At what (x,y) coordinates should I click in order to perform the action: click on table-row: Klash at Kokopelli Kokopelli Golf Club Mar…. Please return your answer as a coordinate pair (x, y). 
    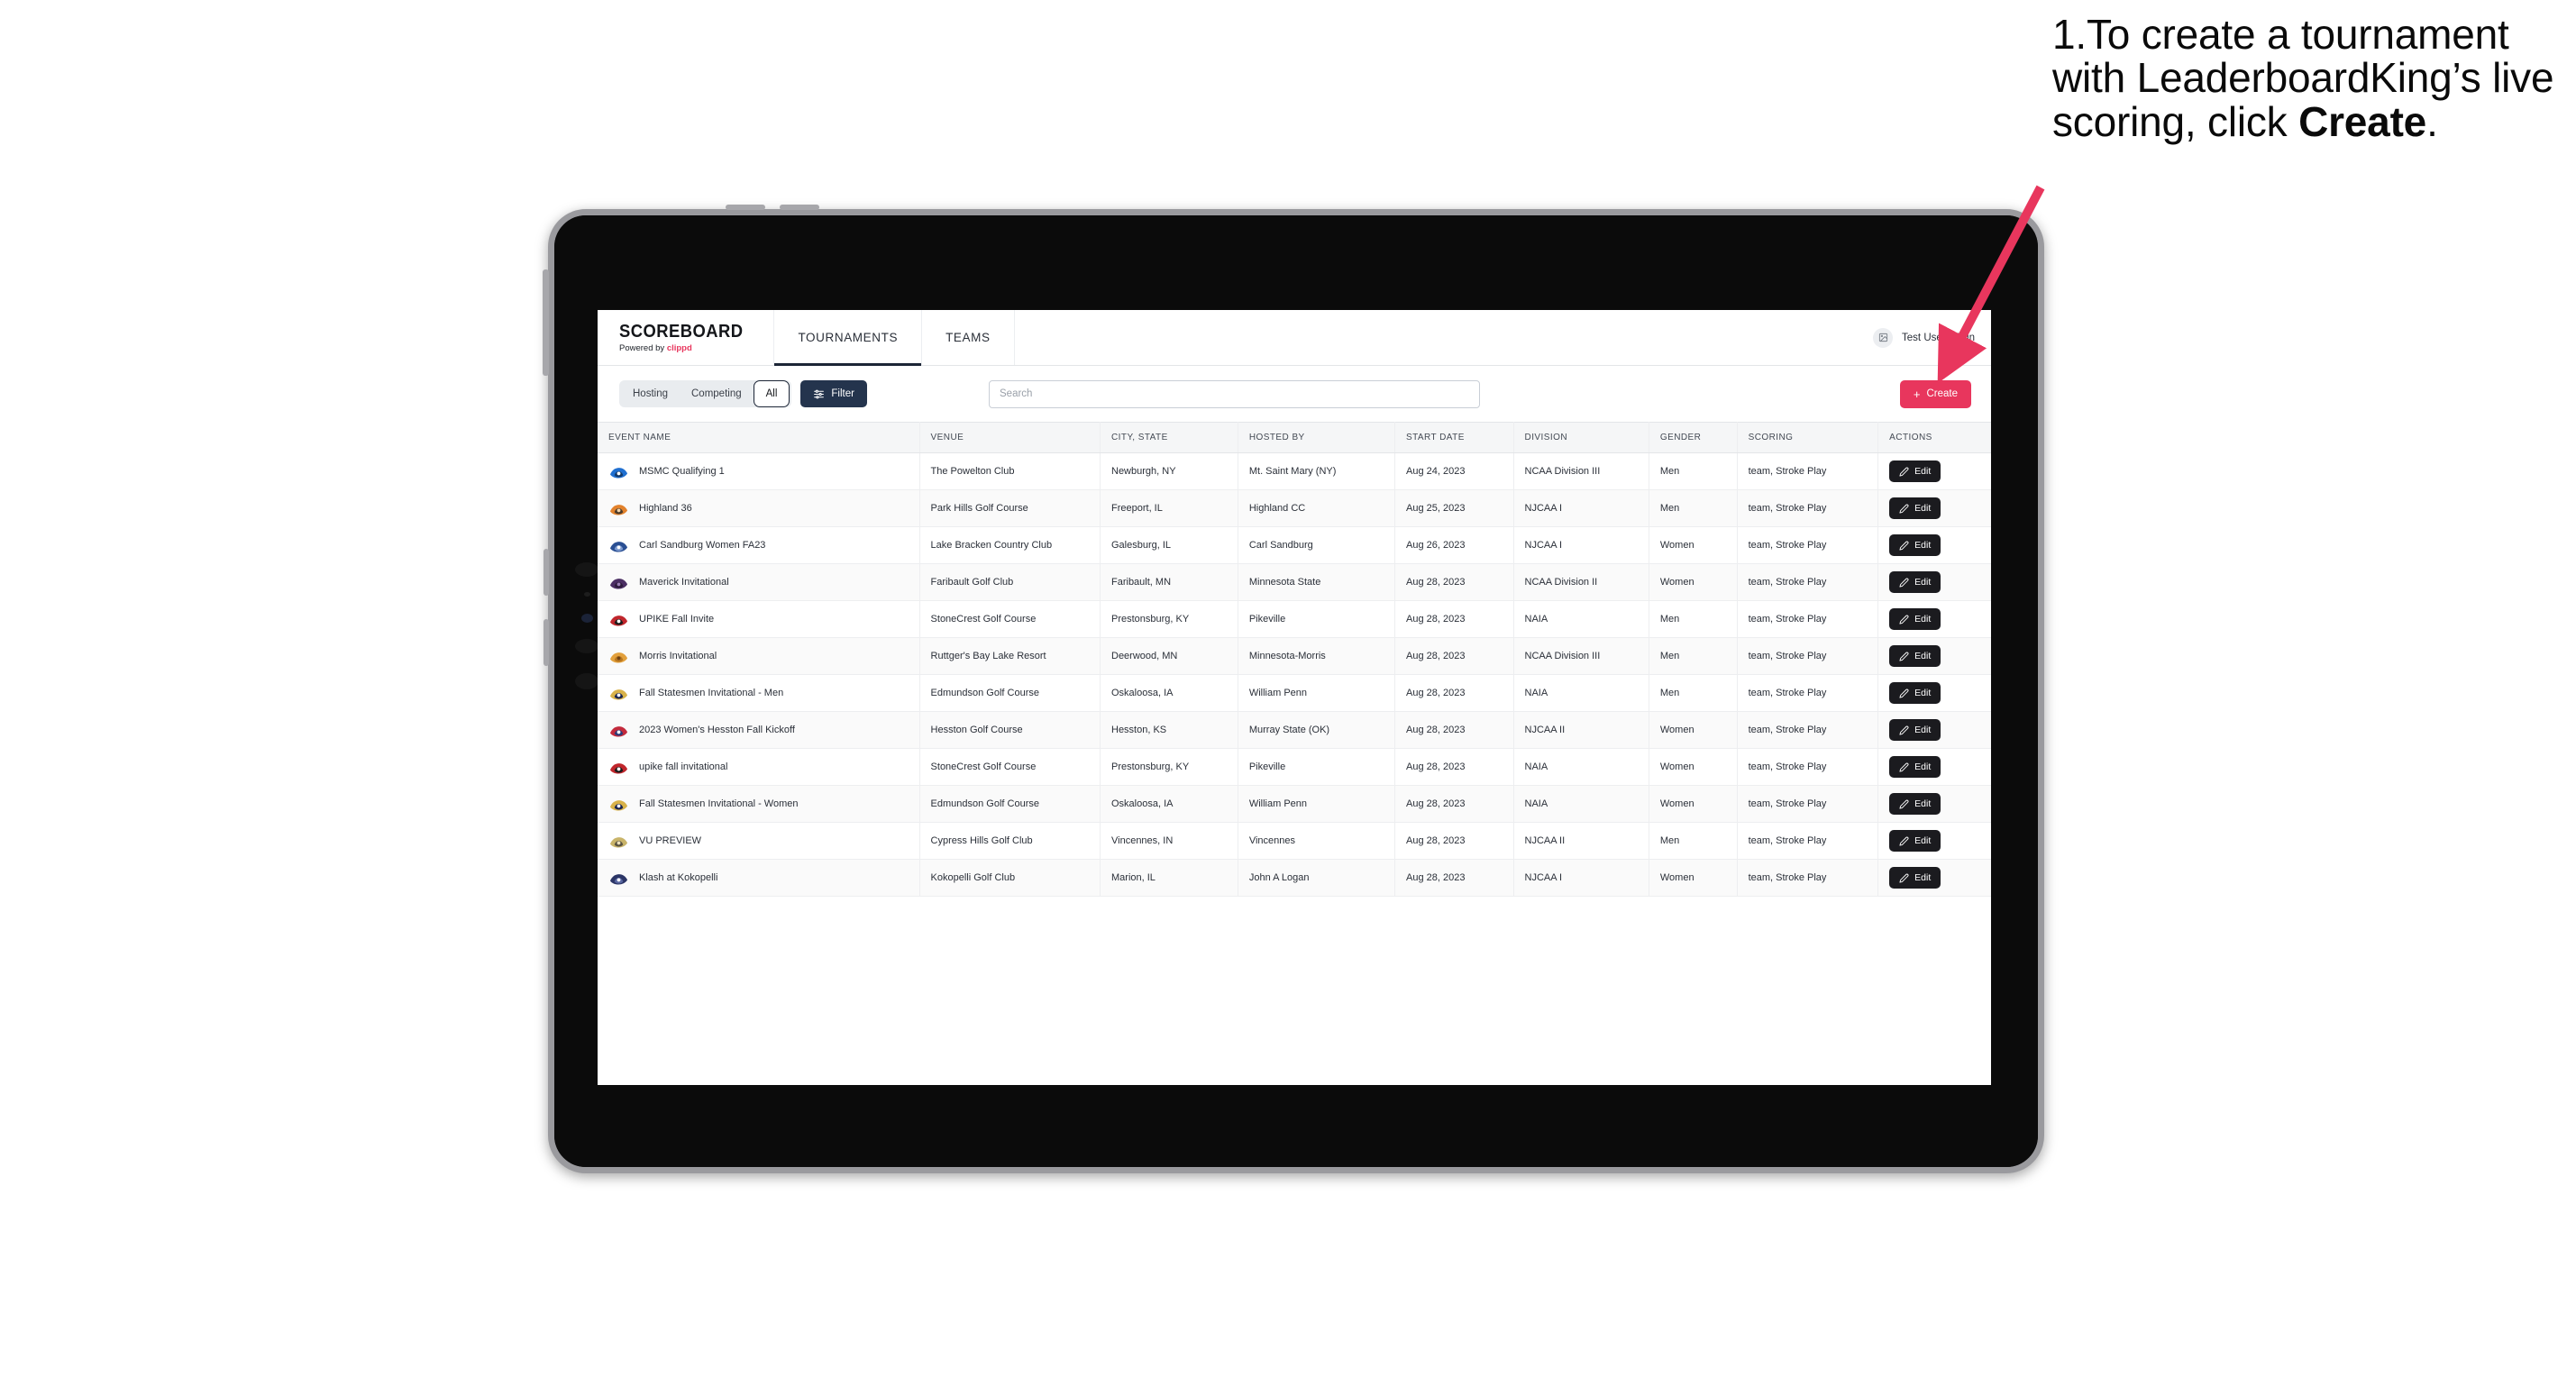
    Looking at the image, I should click on (1294, 878).